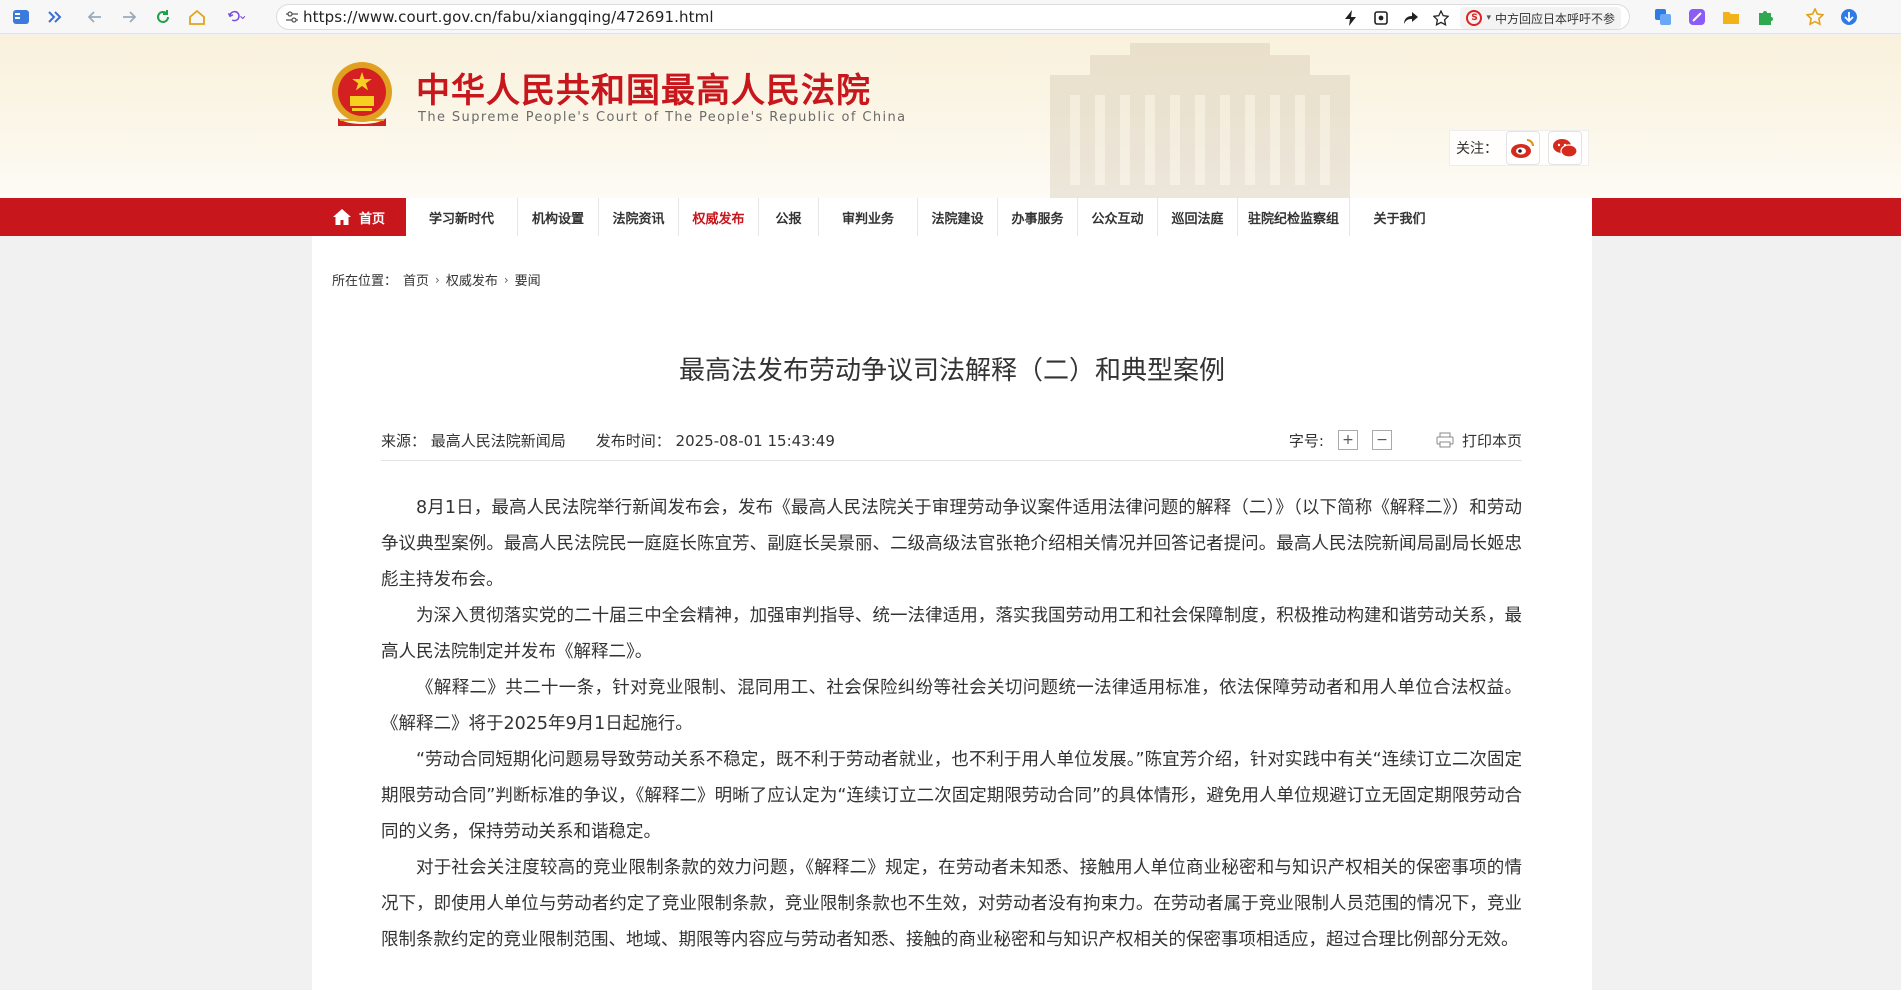  What do you see at coordinates (1849, 17) in the screenshot?
I see `download-icon` at bounding box center [1849, 17].